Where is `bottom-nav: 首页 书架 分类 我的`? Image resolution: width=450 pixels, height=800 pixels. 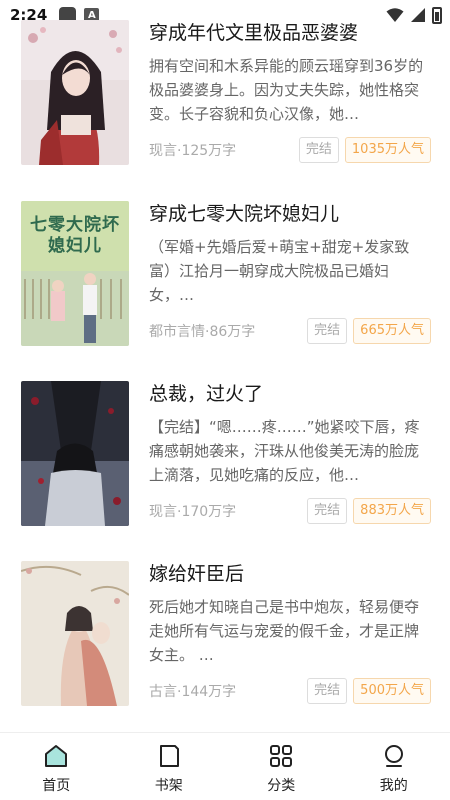
bottom-nav: 首页 书架 分类 我的 is located at coordinates (225, 766).